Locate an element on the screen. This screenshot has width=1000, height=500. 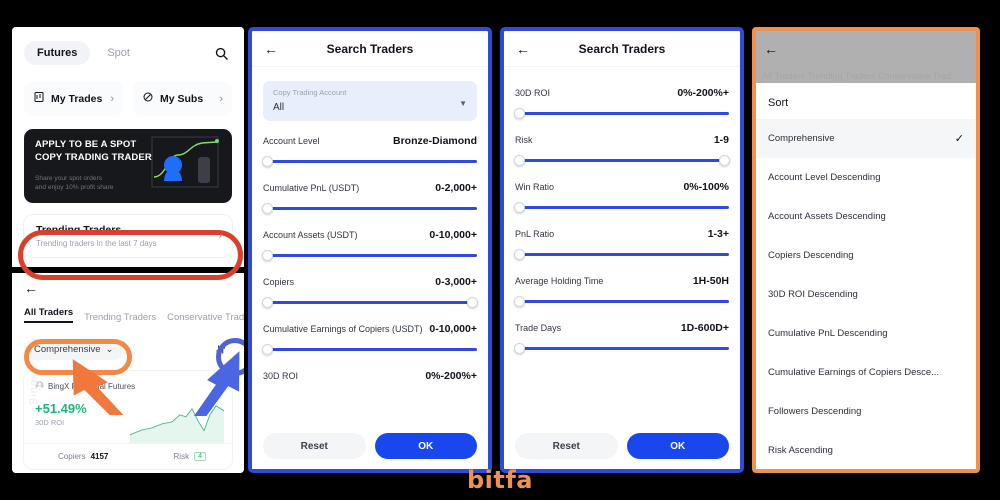
filter-label: Account Assets (USDT) is located at coordinates (310, 235).